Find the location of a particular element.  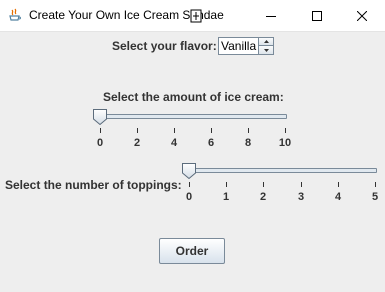

spinner-buttons is located at coordinates (265, 46).